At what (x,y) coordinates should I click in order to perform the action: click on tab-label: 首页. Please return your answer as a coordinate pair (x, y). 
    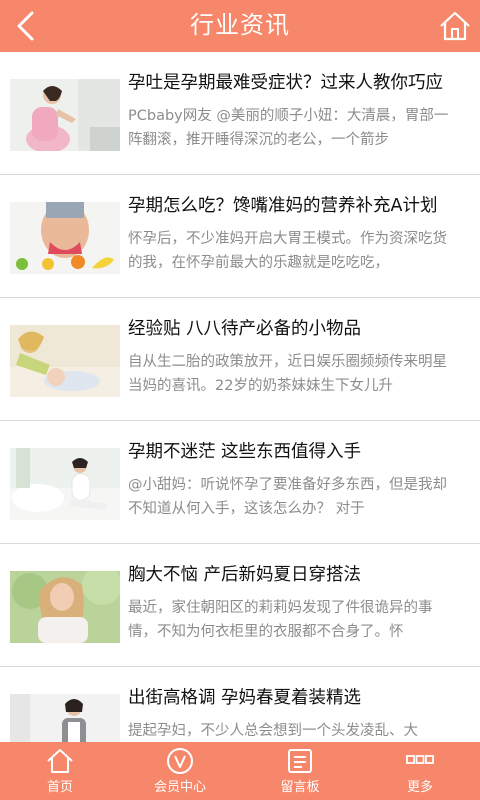
    Looking at the image, I should click on (59, 787).